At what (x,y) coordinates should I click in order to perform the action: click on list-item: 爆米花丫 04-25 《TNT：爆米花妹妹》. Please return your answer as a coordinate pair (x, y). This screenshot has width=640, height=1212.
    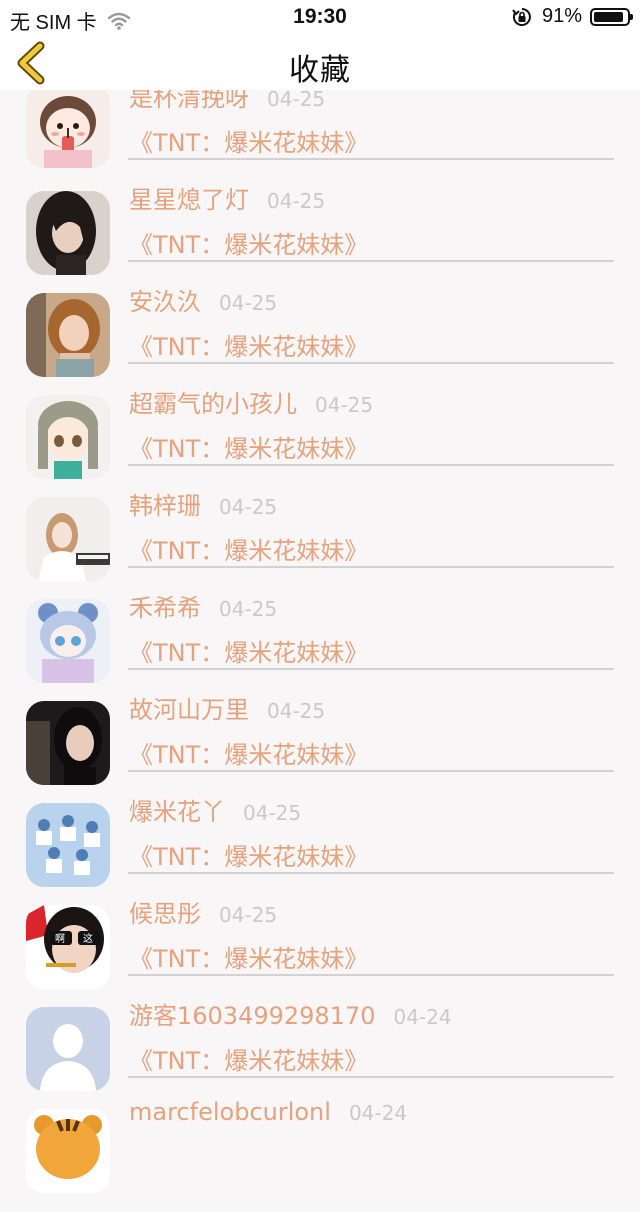
    Looking at the image, I should click on (320, 852).